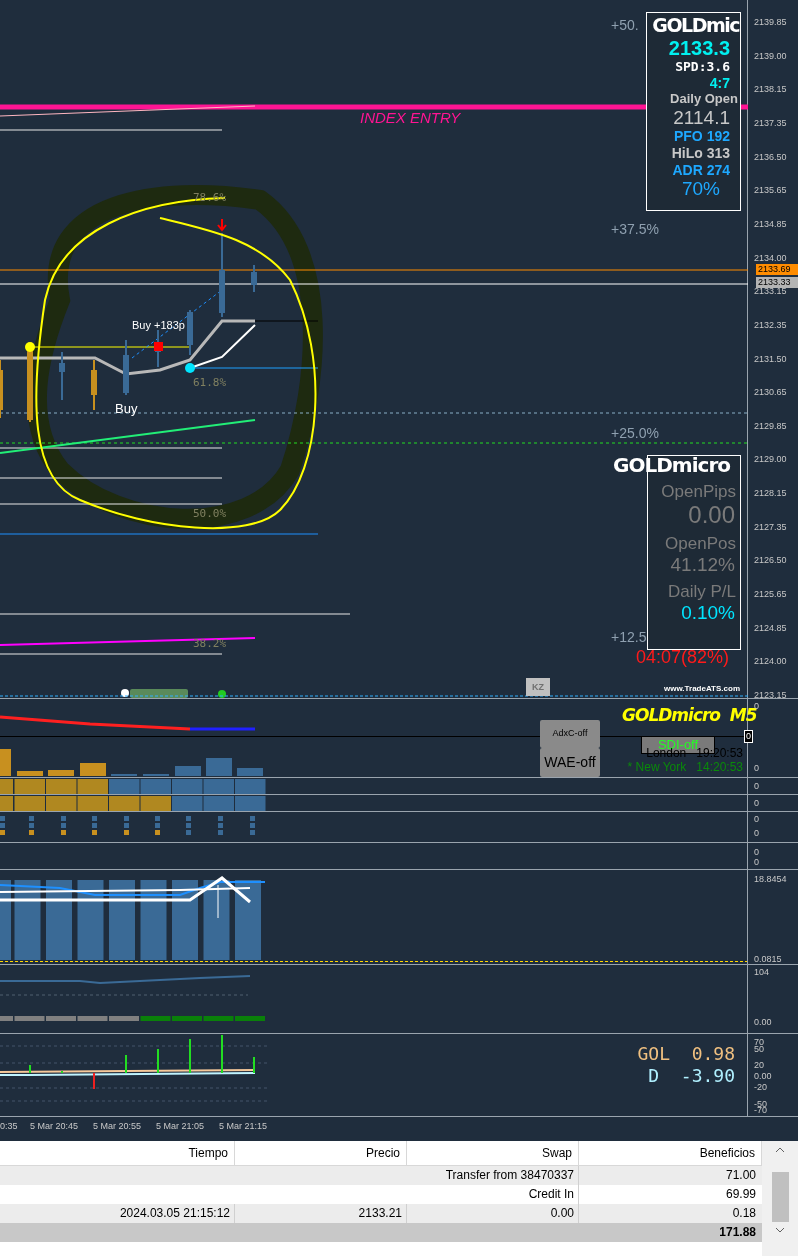 The height and width of the screenshot is (1256, 798). What do you see at coordinates (744, 1213) in the screenshot?
I see `table-cell-text: 0.18` at bounding box center [744, 1213].